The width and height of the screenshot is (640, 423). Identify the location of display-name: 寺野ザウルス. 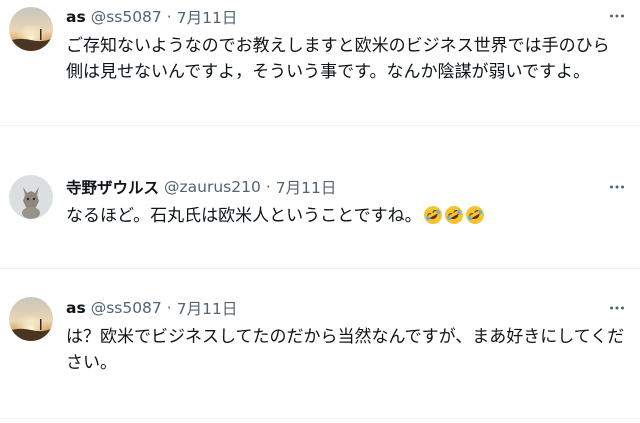
(112, 187).